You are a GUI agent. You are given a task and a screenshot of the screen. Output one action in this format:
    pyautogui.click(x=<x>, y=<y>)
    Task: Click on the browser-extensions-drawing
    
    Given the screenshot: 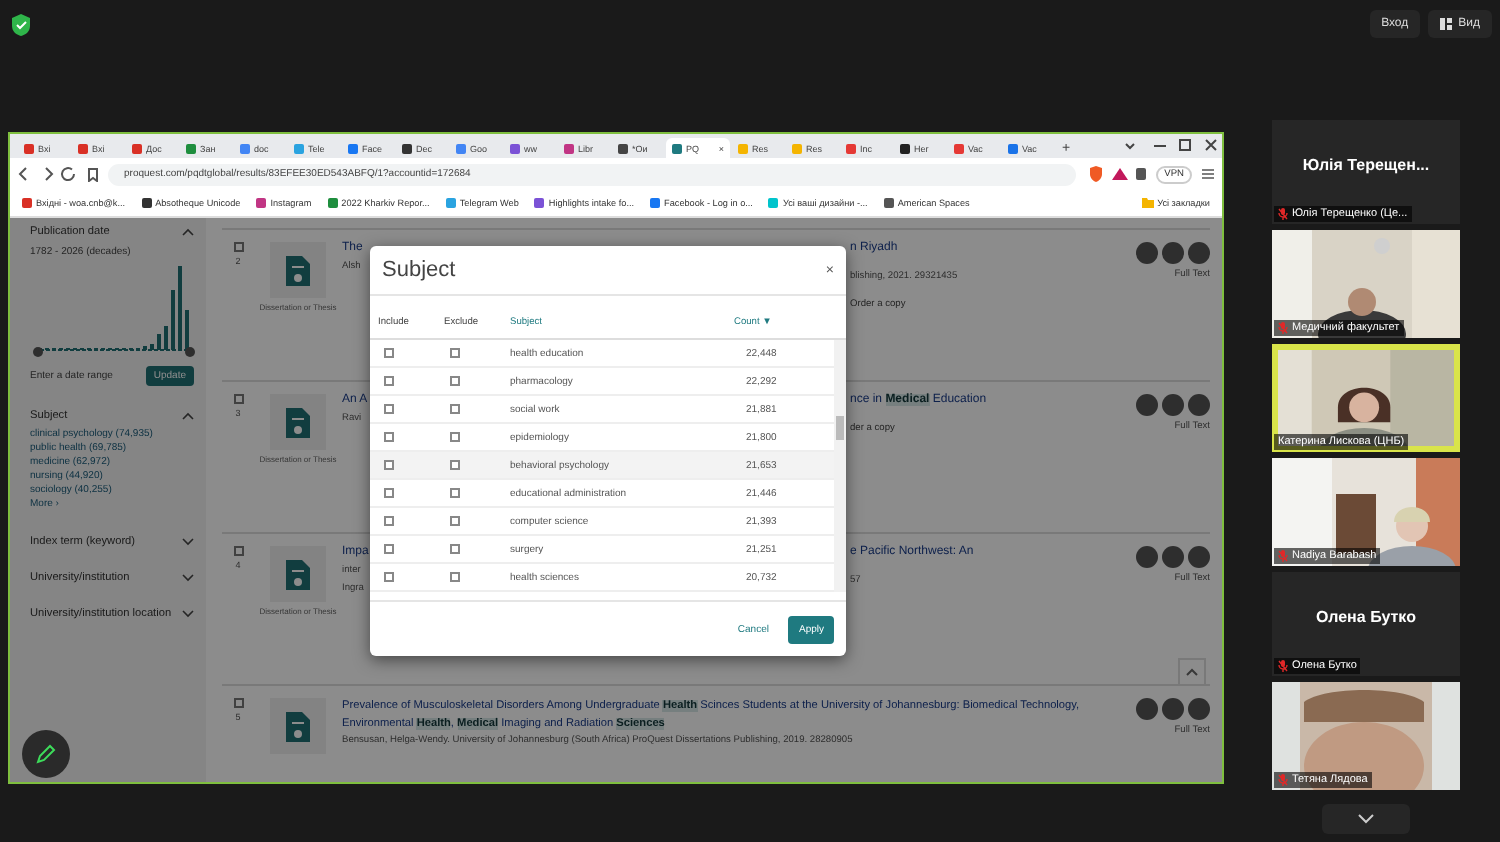 What is the action you would take?
    pyautogui.click(x=1116, y=174)
    